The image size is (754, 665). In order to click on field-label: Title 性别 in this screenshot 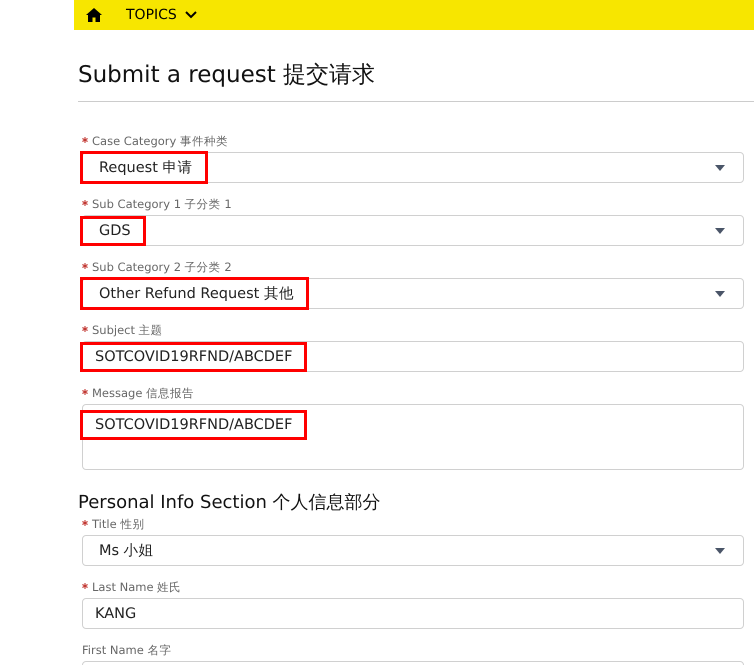, I will do `click(118, 524)`.